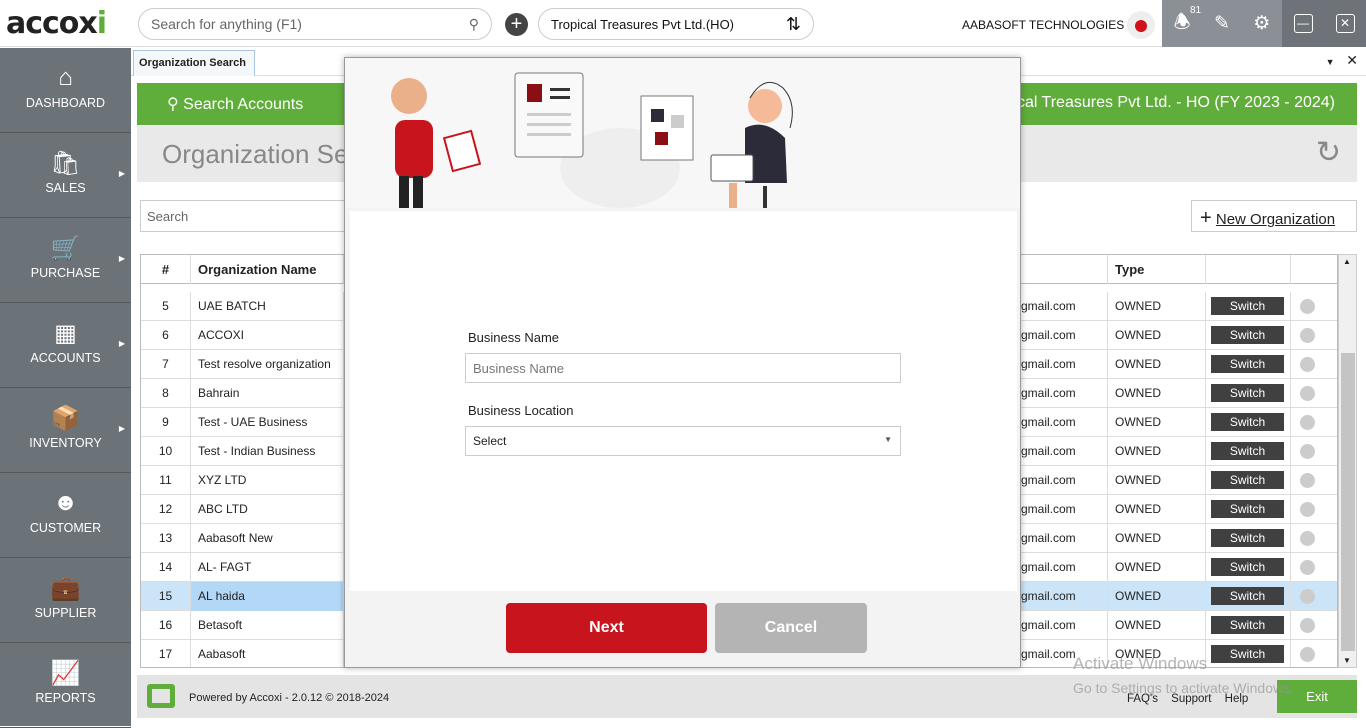  Describe the element at coordinates (606, 628) in the screenshot. I see `next-button: Next` at that location.